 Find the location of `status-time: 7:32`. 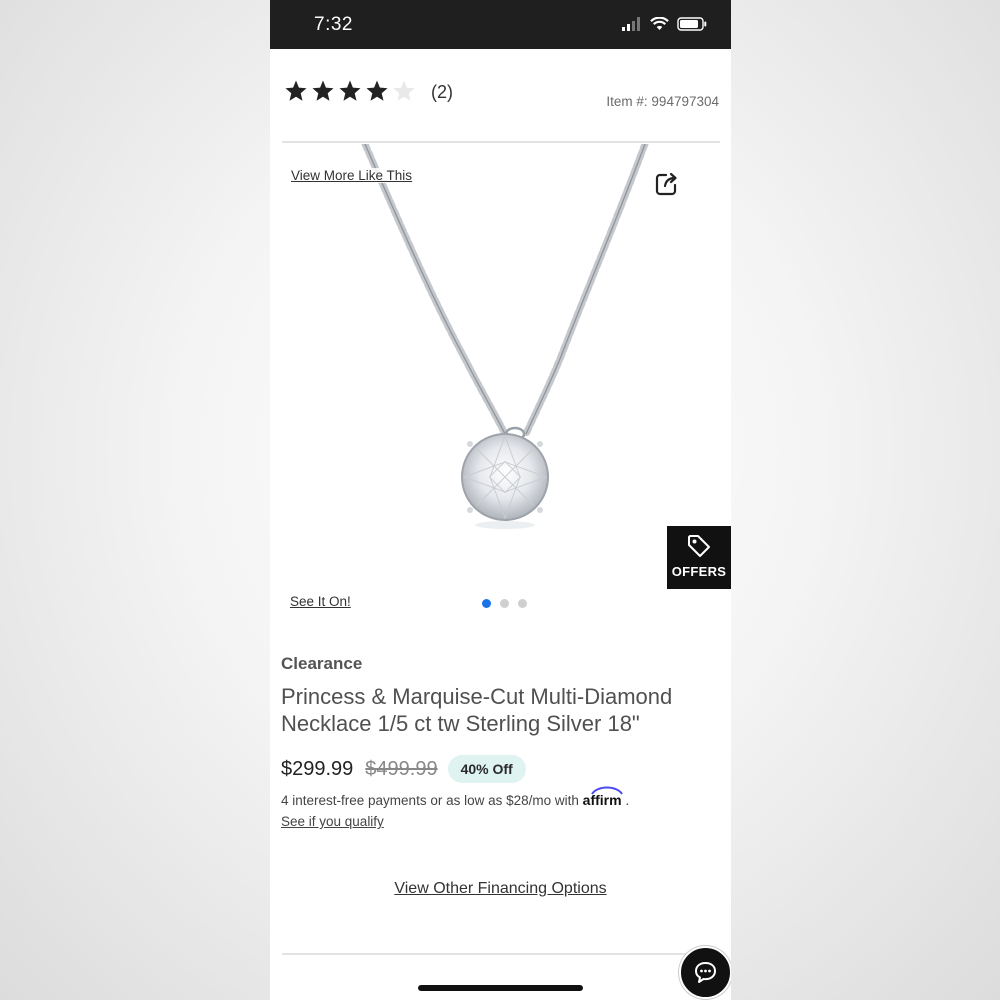

status-time: 7:32 is located at coordinates (333, 24).